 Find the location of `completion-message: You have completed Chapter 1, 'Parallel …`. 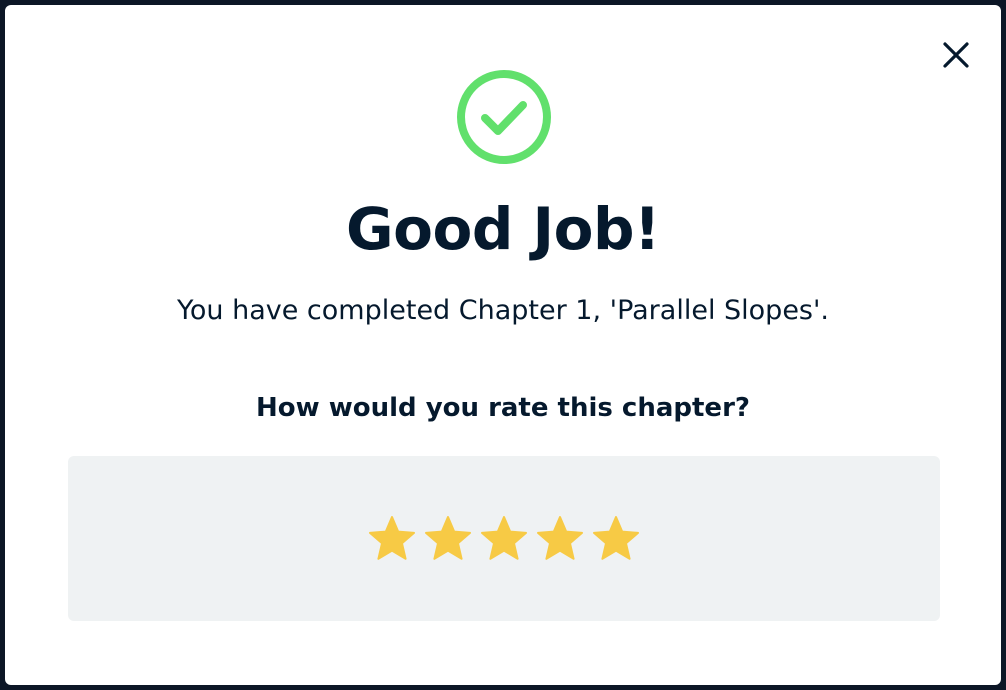

completion-message: You have completed Chapter 1, 'Parallel … is located at coordinates (503, 310).